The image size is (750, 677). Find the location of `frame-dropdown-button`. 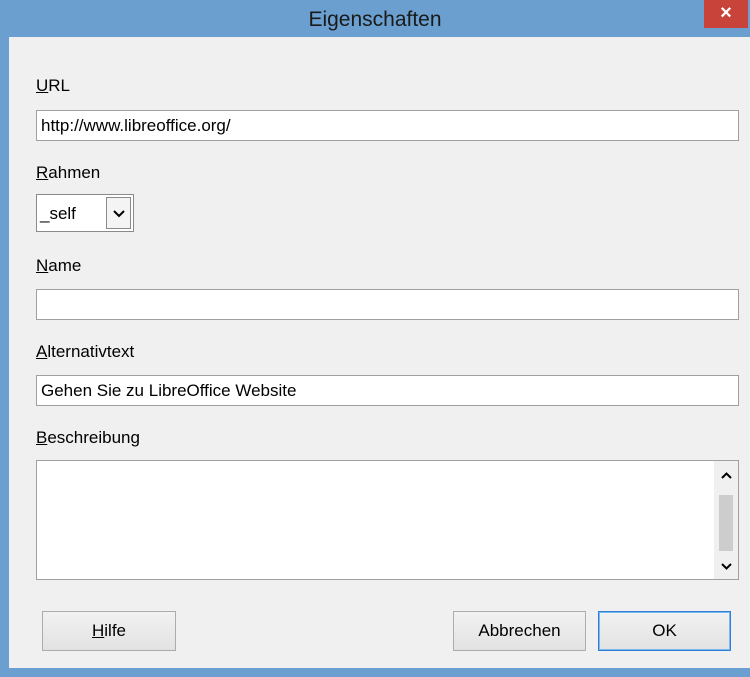

frame-dropdown-button is located at coordinates (118, 213).